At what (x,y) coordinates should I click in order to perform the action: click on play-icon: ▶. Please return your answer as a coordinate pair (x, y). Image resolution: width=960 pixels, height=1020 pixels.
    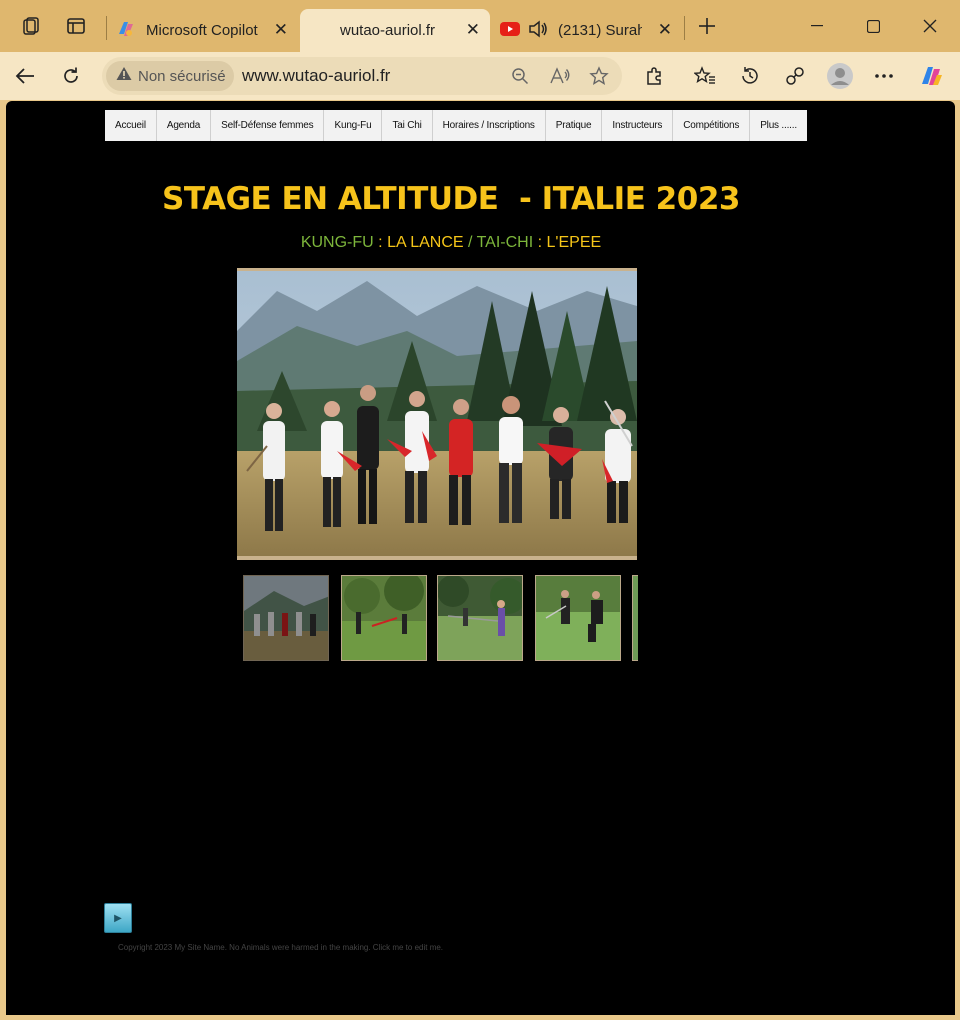
    Looking at the image, I should click on (118, 918).